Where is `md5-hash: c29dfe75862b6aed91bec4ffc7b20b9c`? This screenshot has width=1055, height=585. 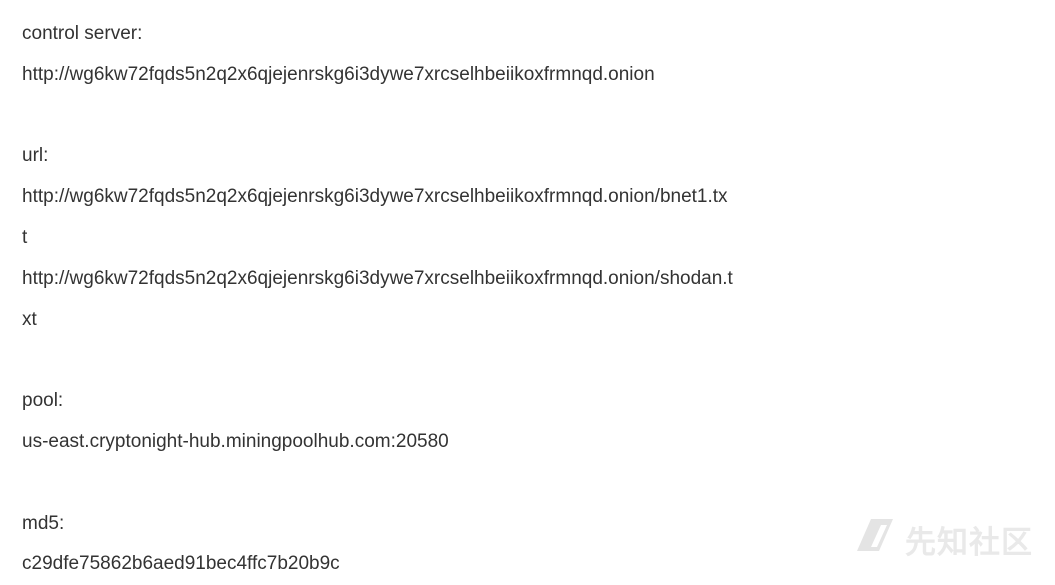
md5-hash: c29dfe75862b6aed91bec4ffc7b20b9c is located at coordinates (181, 564).